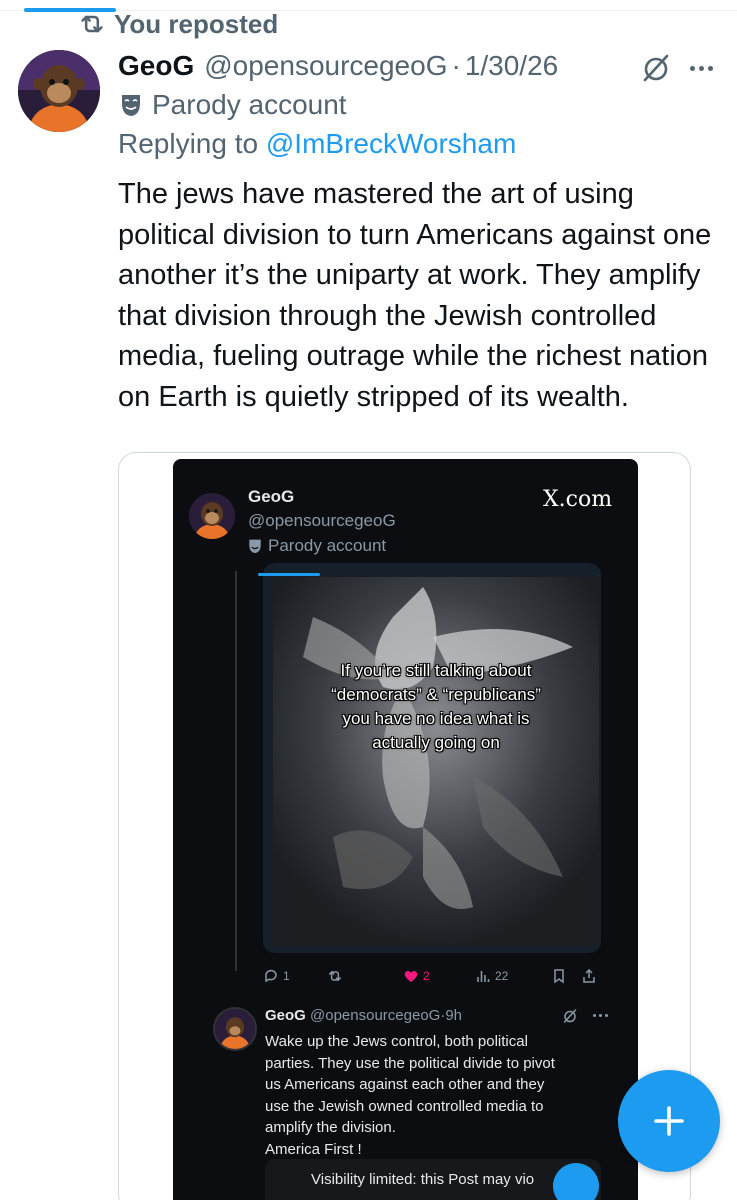 The width and height of the screenshot is (737, 1200). What do you see at coordinates (212, 516) in the screenshot?
I see `embedded-avatar` at bounding box center [212, 516].